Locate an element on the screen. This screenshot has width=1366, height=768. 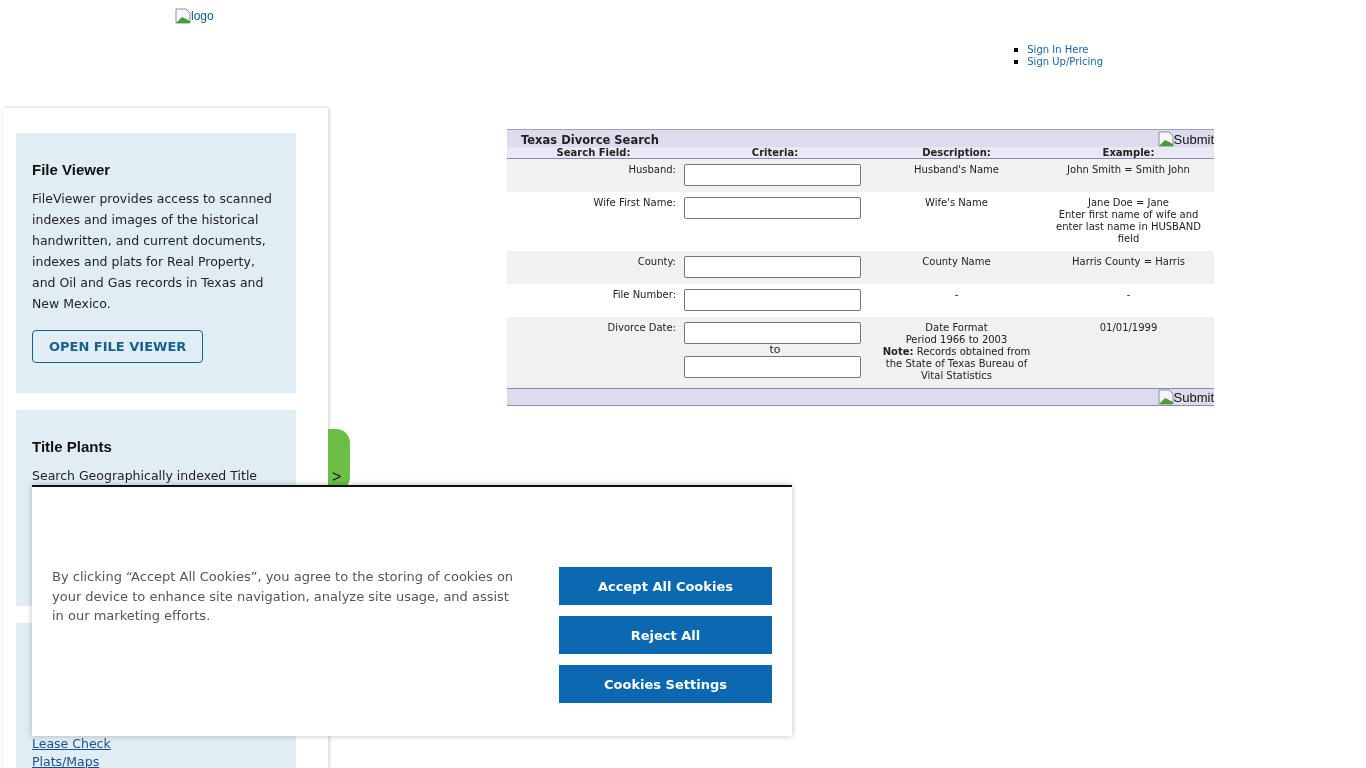
column-header: Example: is located at coordinates (1128, 152).